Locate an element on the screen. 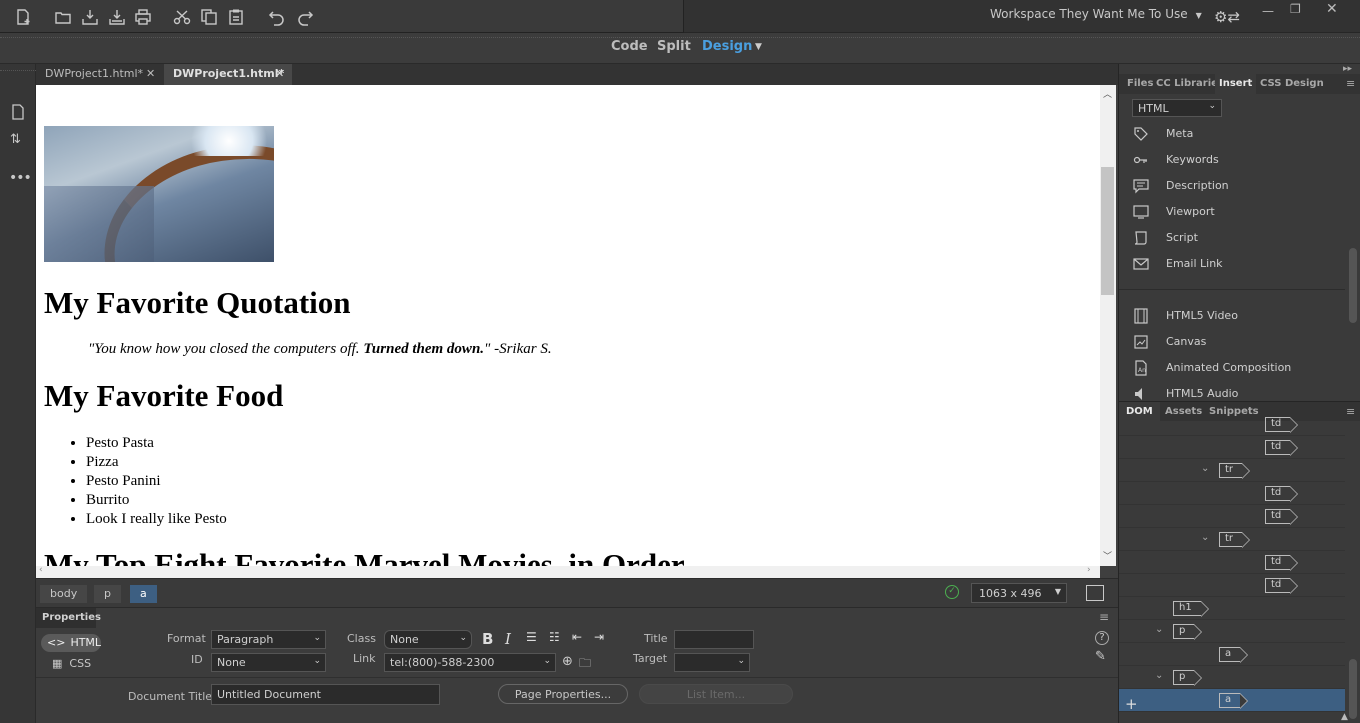 The width and height of the screenshot is (1360, 723). unordered-list-icon: ☰ is located at coordinates (531, 637).